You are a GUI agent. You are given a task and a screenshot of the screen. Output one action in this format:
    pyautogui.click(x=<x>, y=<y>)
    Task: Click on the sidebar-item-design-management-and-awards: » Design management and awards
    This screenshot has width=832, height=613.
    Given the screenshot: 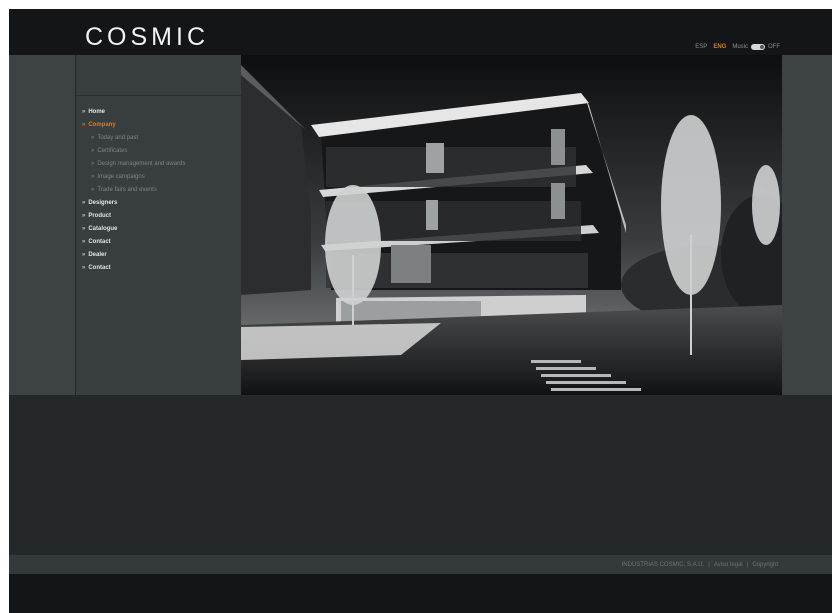 What is the action you would take?
    pyautogui.click(x=133, y=164)
    